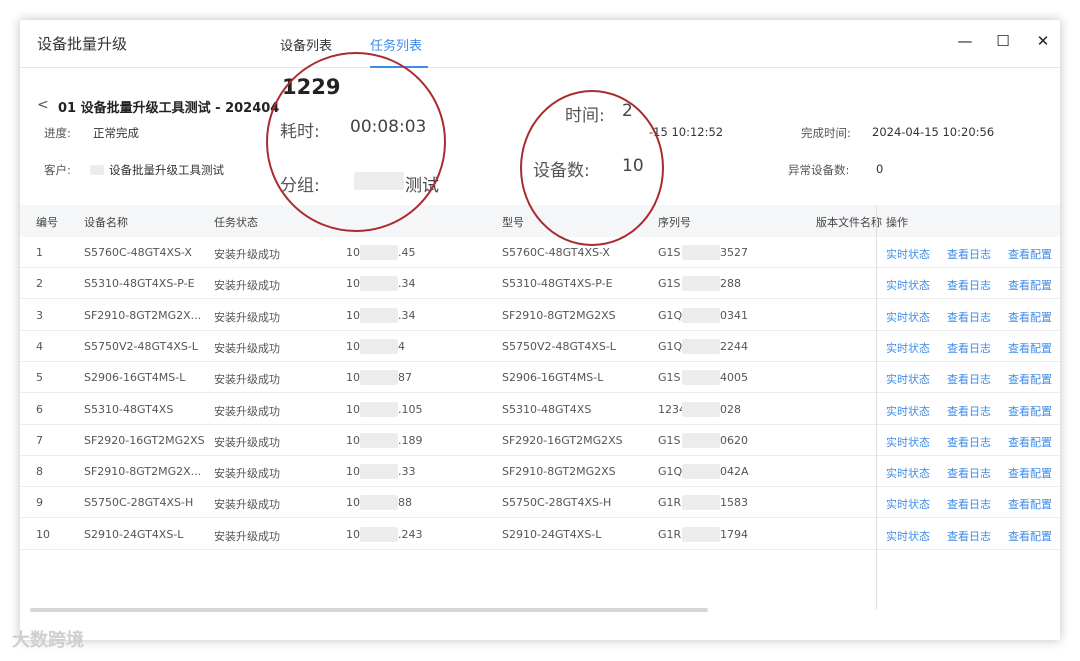  Describe the element at coordinates (734, 534) in the screenshot. I see `cell-serial-suffix: 1794` at that location.